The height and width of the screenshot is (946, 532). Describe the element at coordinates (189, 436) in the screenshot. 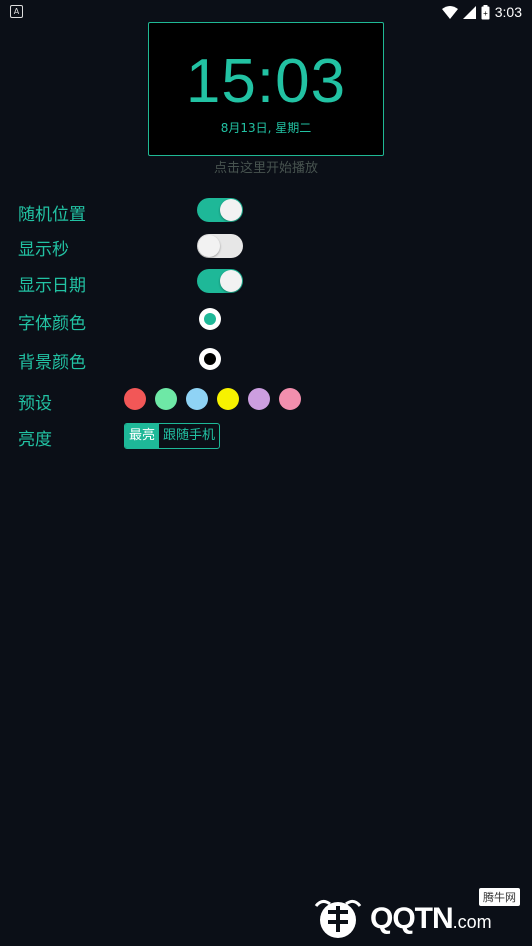

I see `brightness-option-follow-phone: 跟随手机` at that location.